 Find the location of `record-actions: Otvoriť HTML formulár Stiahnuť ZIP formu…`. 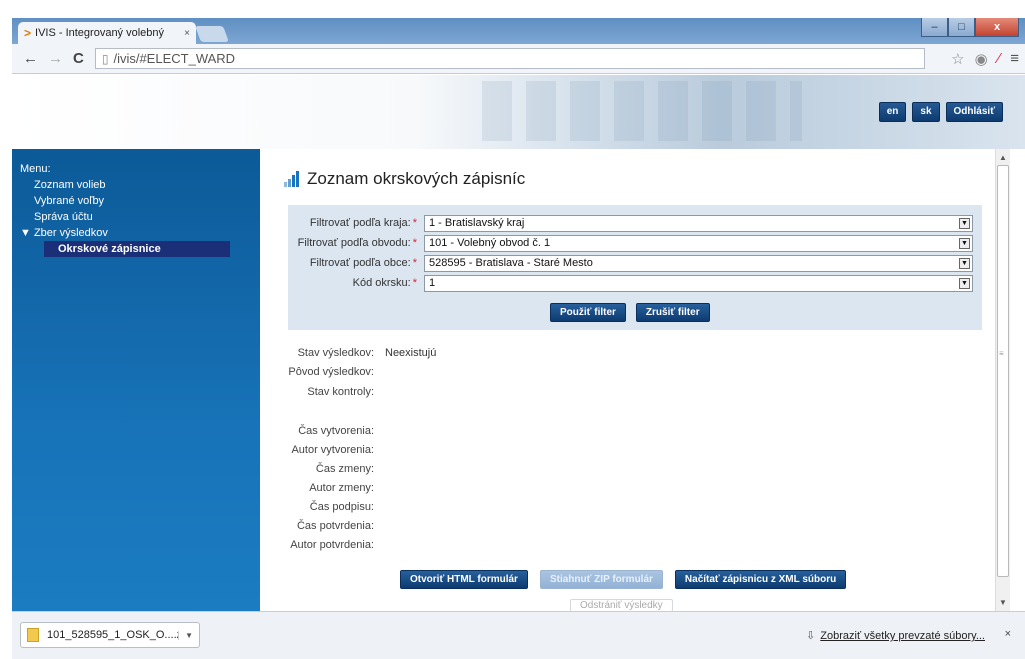

record-actions: Otvoriť HTML formulár Stiahnuť ZIP formu… is located at coordinates (623, 579).